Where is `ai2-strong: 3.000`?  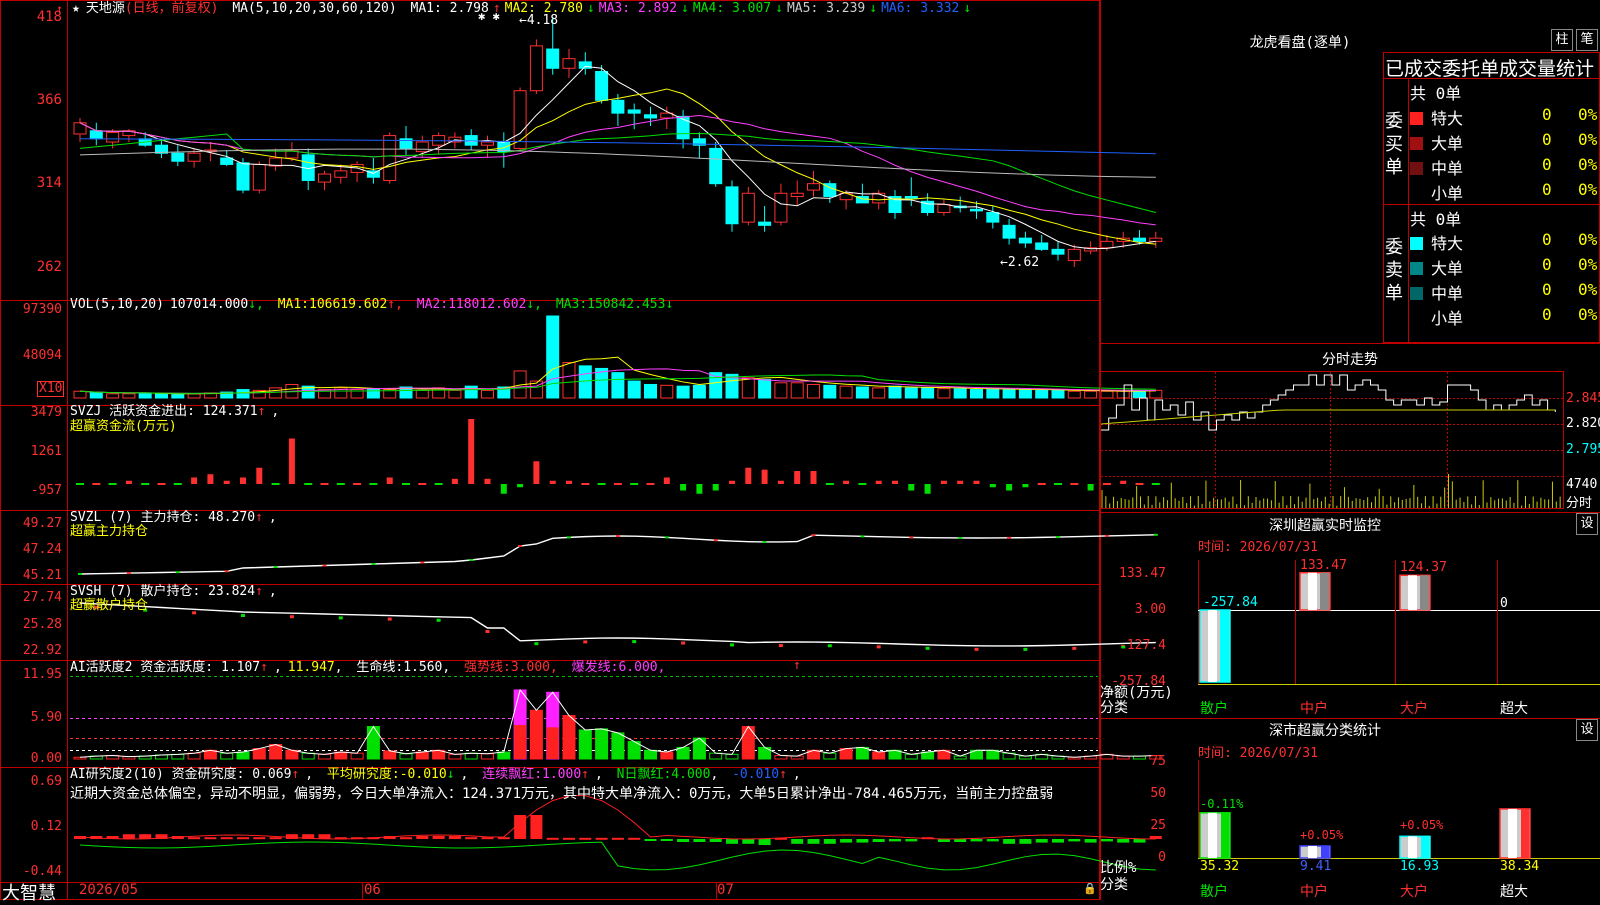 ai2-strong: 3.000 is located at coordinates (530, 667).